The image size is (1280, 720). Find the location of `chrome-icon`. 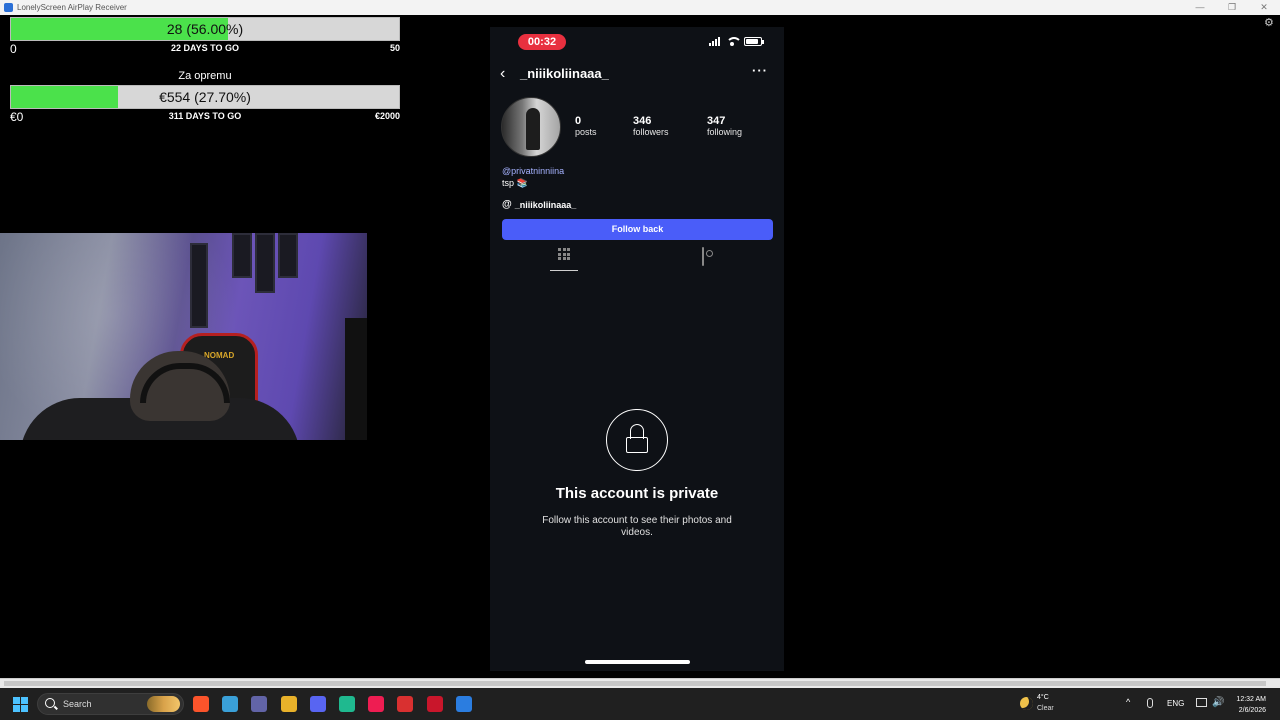

chrome-icon is located at coordinates (288, 704).